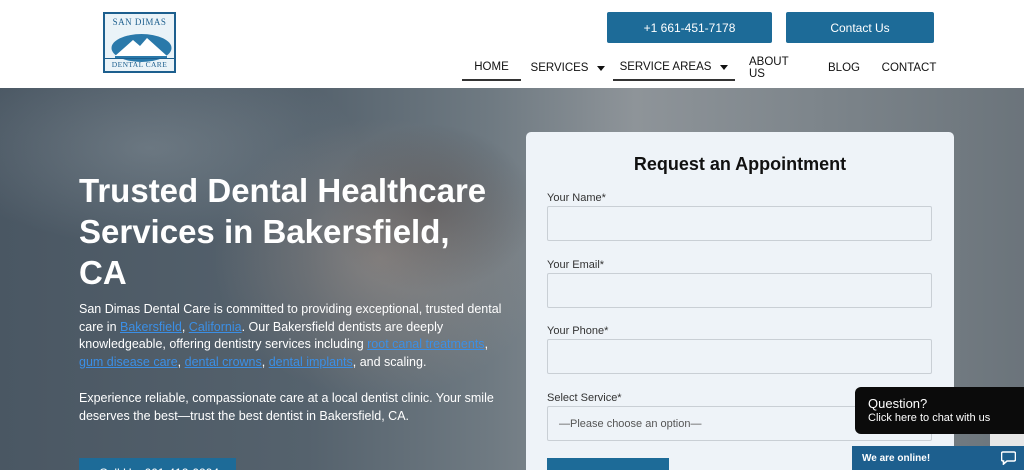  Describe the element at coordinates (739, 223) in the screenshot. I see `name-input` at that location.